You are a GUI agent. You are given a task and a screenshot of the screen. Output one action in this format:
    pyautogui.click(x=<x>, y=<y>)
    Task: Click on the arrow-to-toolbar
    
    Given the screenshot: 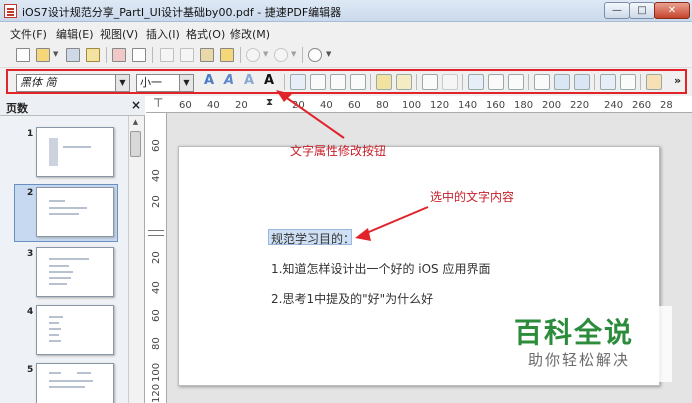 What is the action you would take?
    pyautogui.click(x=314, y=117)
    